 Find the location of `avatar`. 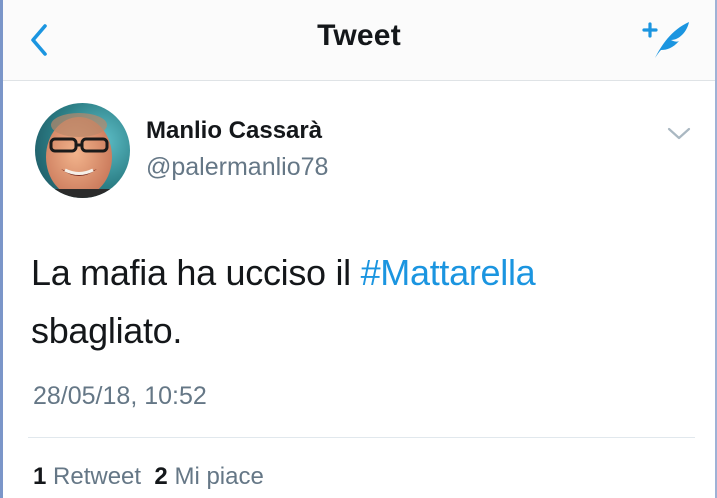

avatar is located at coordinates (82, 150).